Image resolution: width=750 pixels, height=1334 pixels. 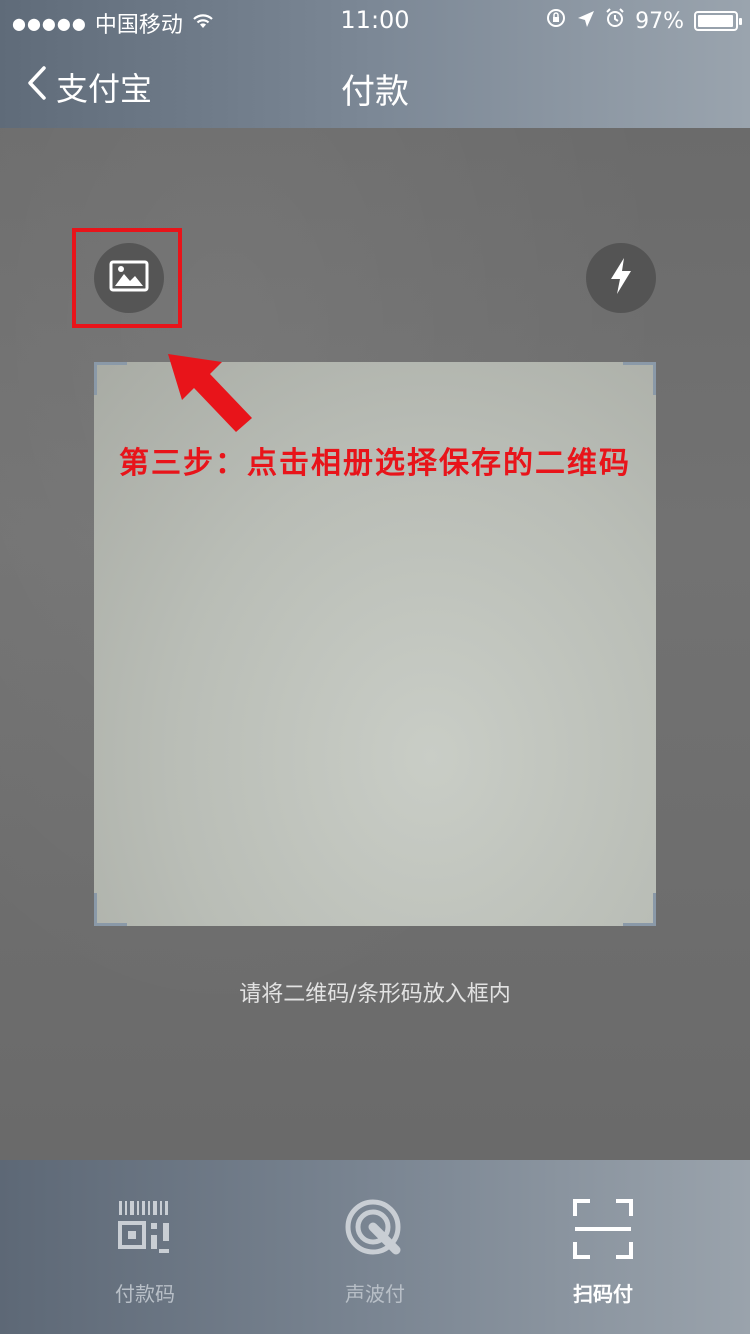 I want to click on red-arrow-icon, so click(x=210, y=393).